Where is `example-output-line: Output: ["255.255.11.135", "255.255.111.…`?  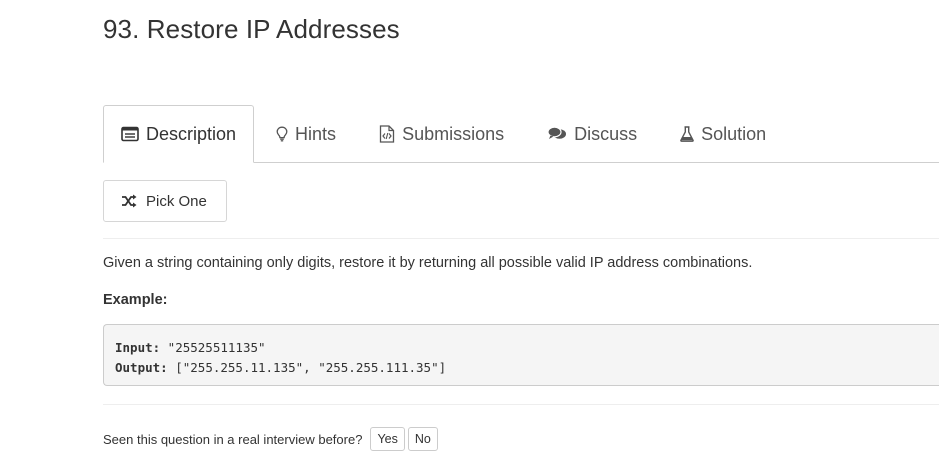
example-output-line: Output: ["255.255.11.135", "255.255.111.… is located at coordinates (527, 368).